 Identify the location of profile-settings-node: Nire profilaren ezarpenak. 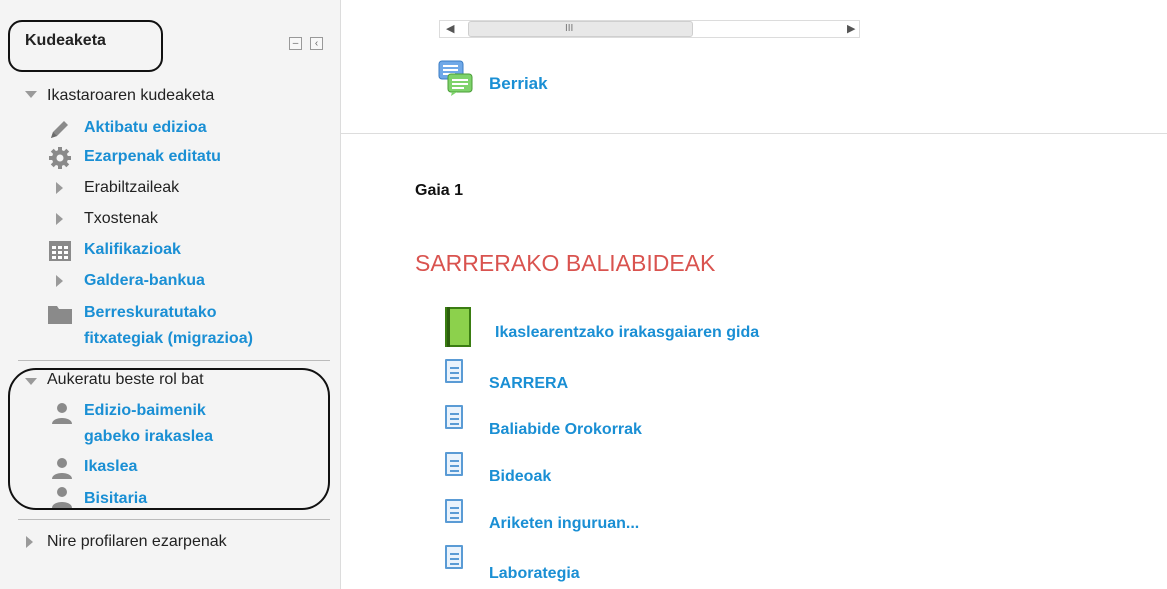
(137, 542).